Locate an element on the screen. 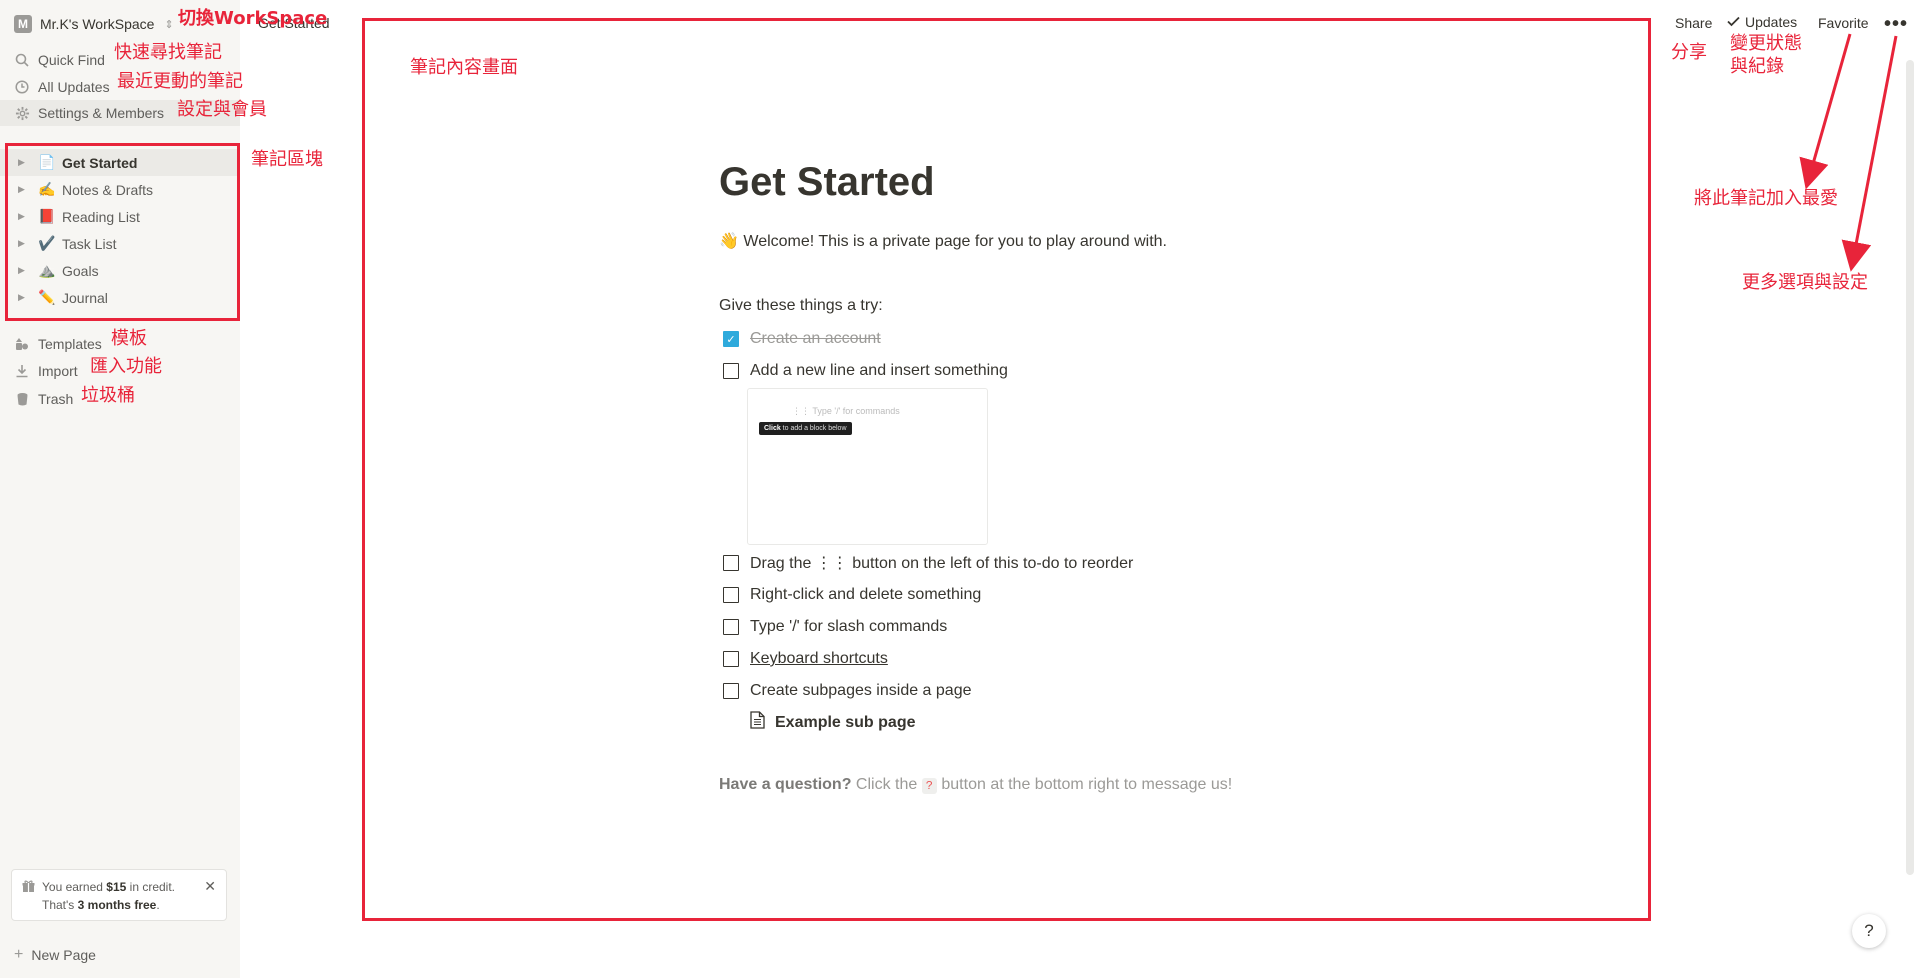 The height and width of the screenshot is (978, 1919). arrow-to-more is located at coordinates (1869, 153).